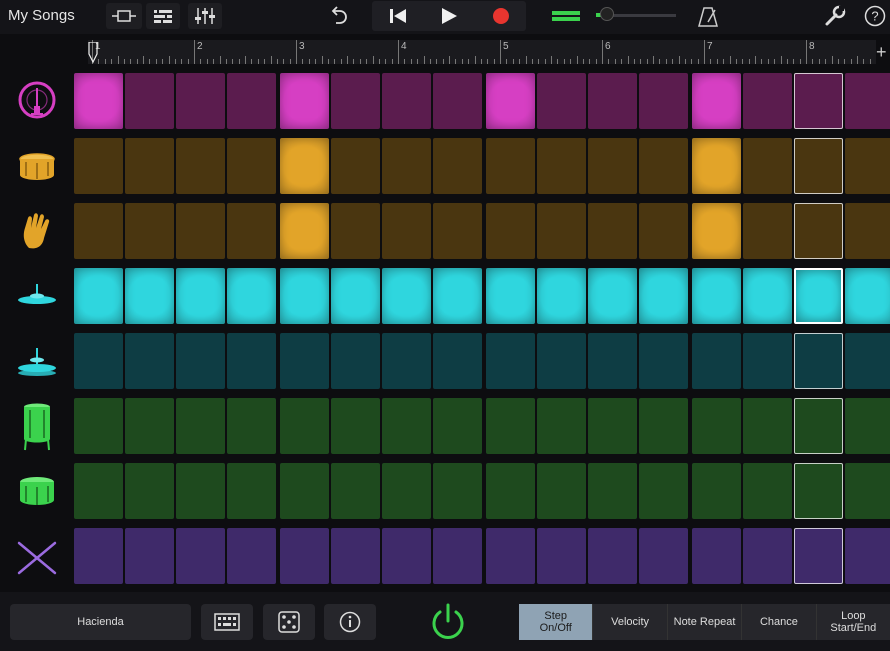 Image resolution: width=890 pixels, height=651 pixels. I want to click on my-songs-button: My Songs, so click(41, 15).